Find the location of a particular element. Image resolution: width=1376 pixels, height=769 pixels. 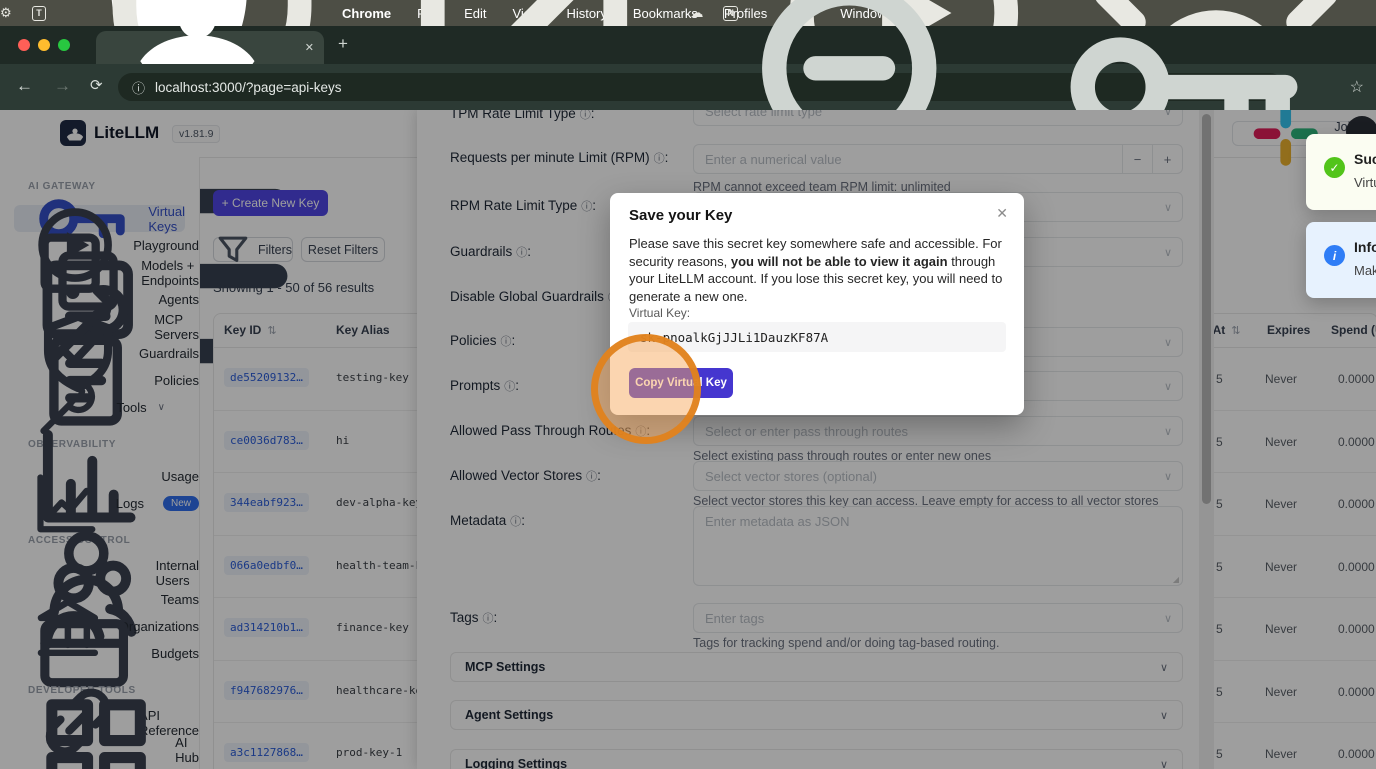

forward-button: → is located at coordinates (62, 86).